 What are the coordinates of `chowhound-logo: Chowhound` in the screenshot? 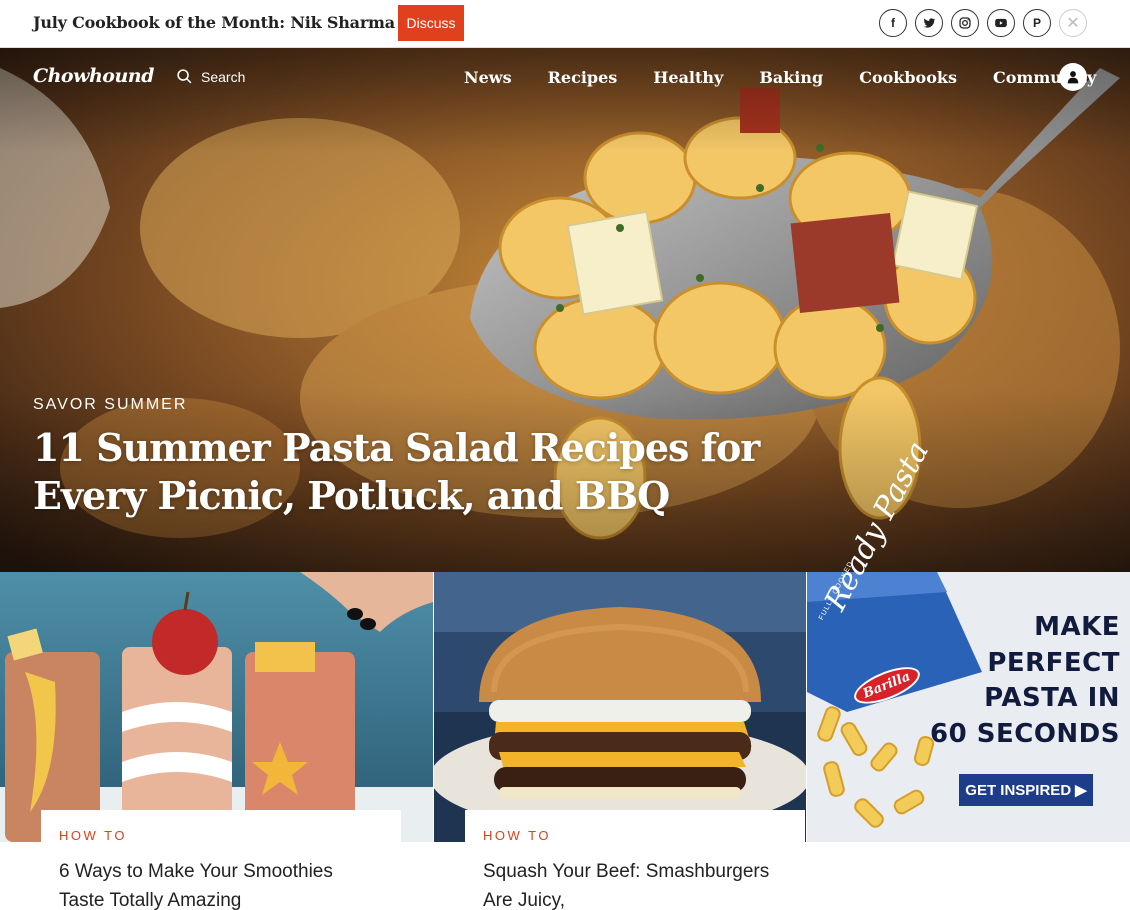 It's located at (93, 76).